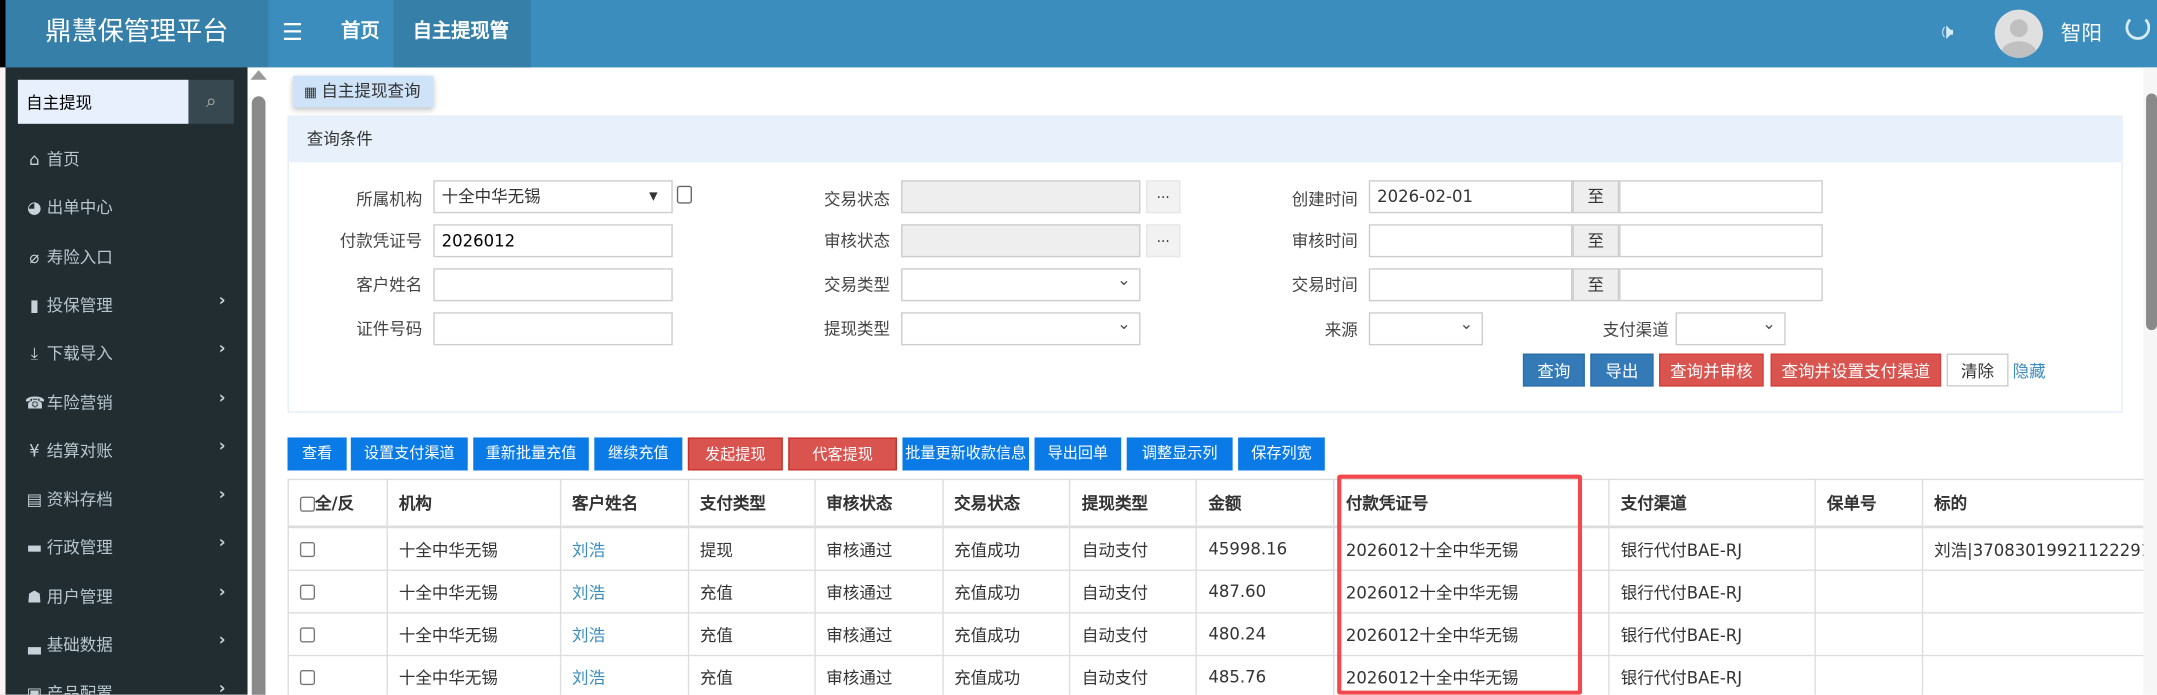 This screenshot has height=695, width=2157. What do you see at coordinates (34, 208) in the screenshot?
I see `globe-icon: ◕` at bounding box center [34, 208].